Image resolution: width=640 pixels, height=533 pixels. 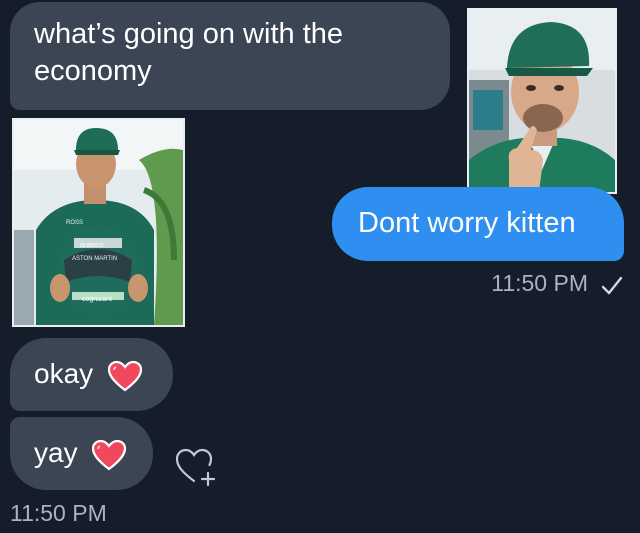 I want to click on helmet-team-text: ASTON MARTIN, so click(x=95, y=259).